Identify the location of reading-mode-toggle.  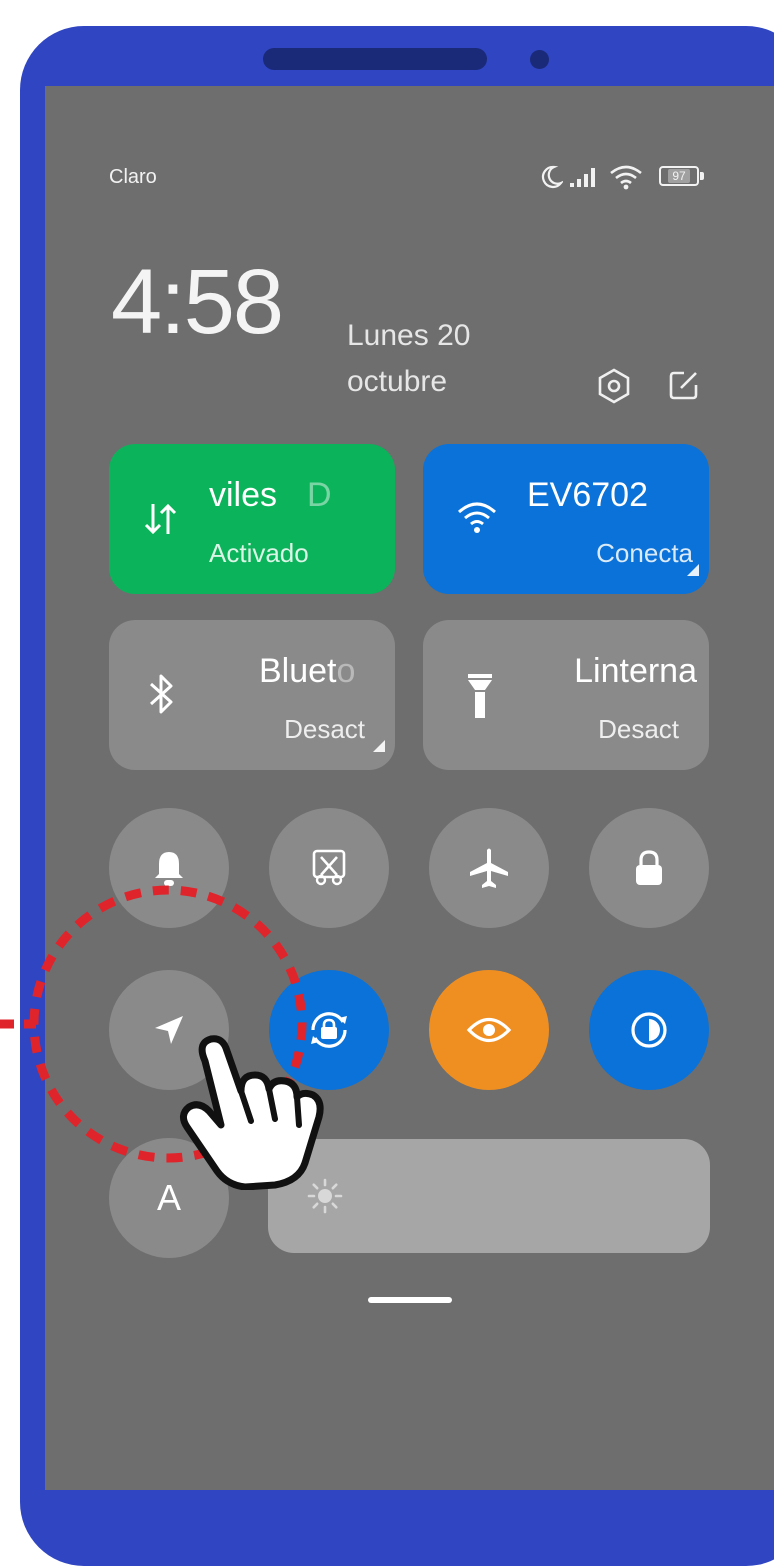
(489, 1030).